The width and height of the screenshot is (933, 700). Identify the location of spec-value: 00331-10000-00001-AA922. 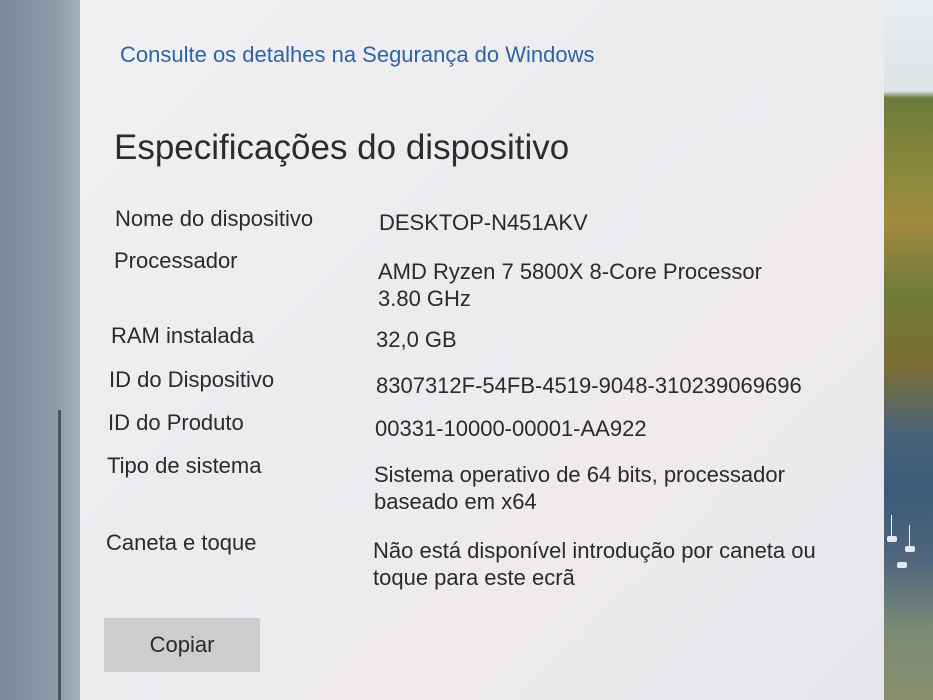
(511, 428).